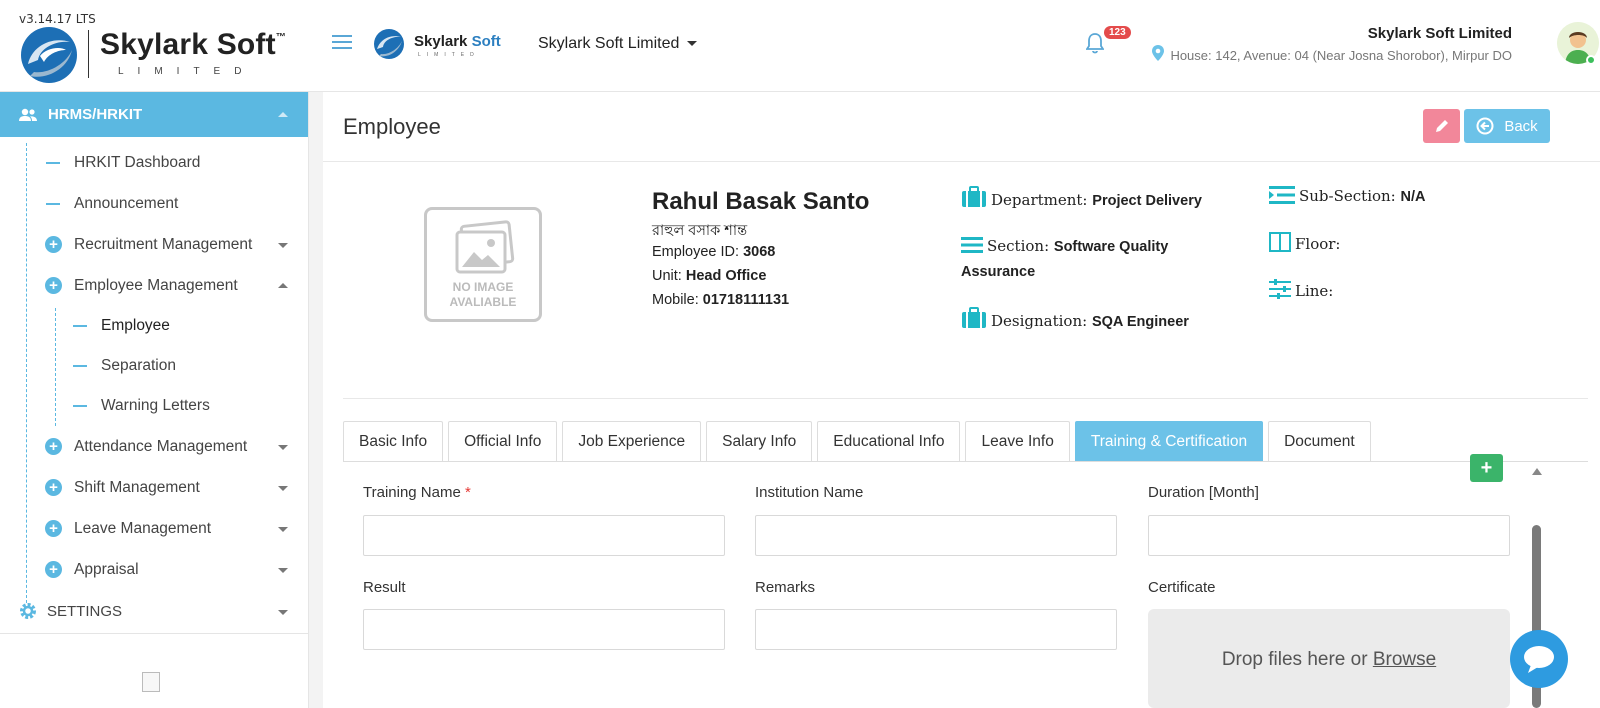 The width and height of the screenshot is (1600, 708). I want to click on sidebar-subitem-warning-letters: Warning Letters, so click(154, 406).